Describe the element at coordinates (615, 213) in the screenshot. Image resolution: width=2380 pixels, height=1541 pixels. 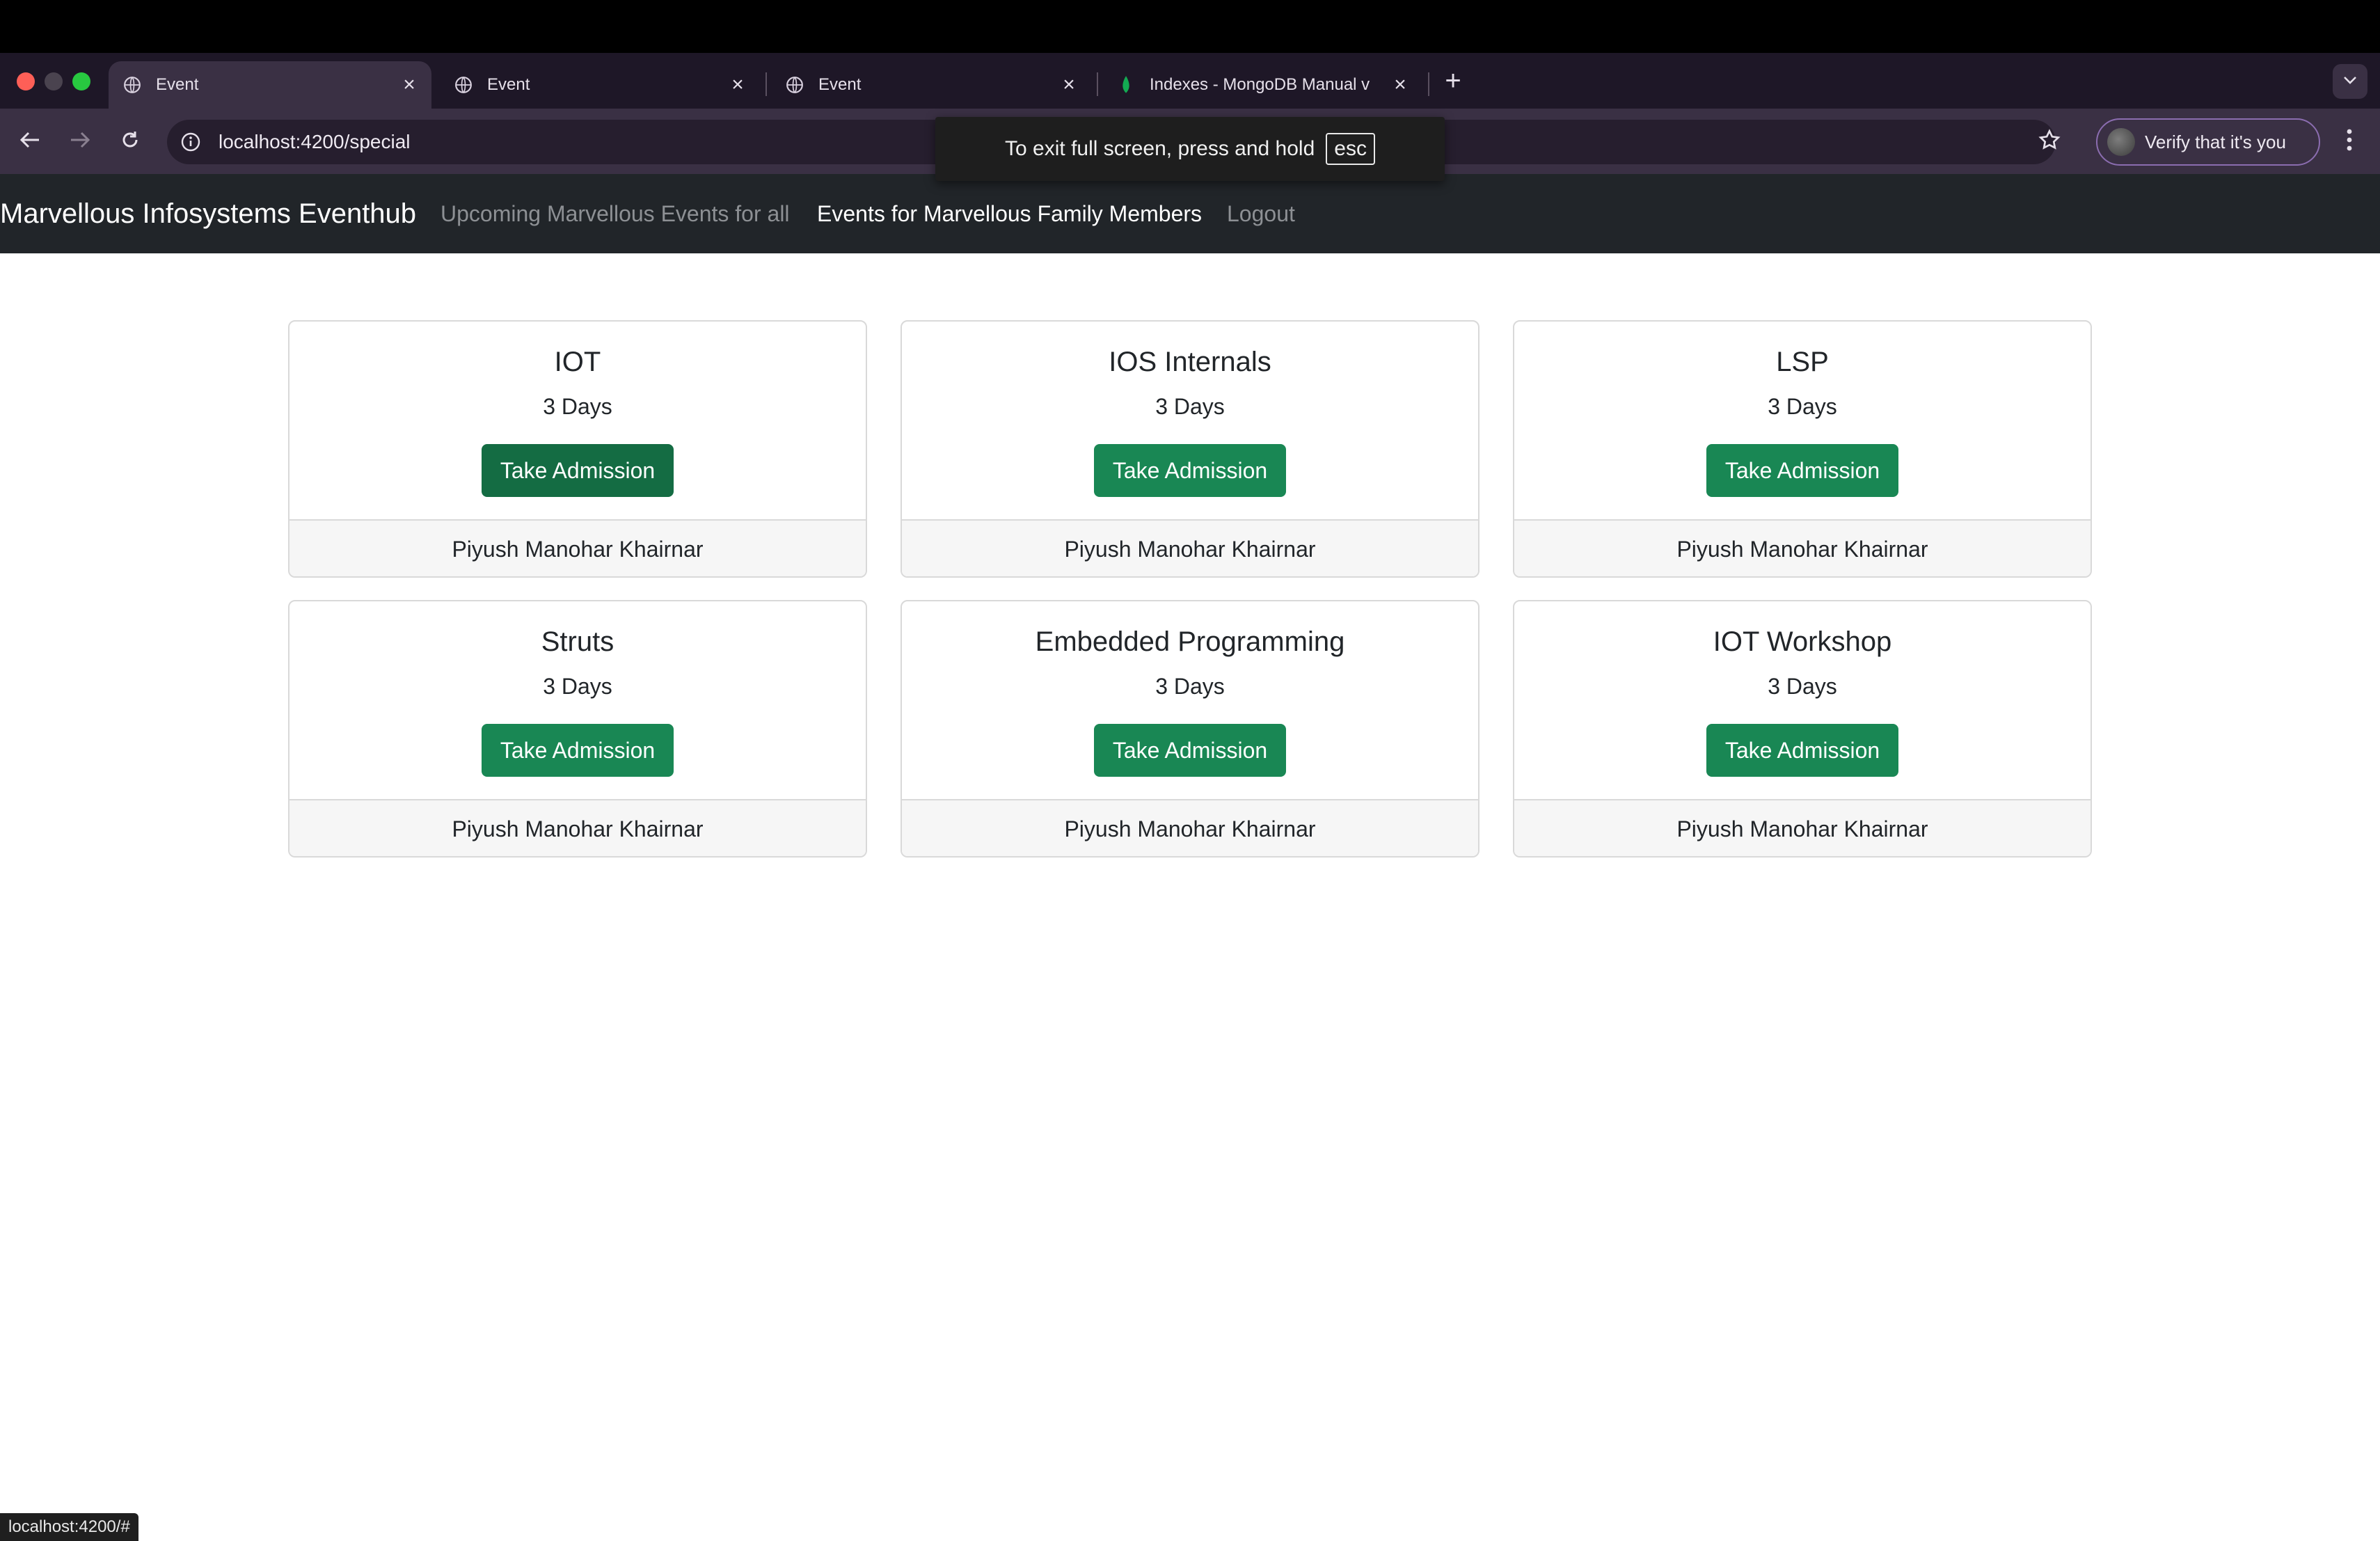
I see `nav-link-upcoming-events: Upcoming Marvellous Events for all` at that location.